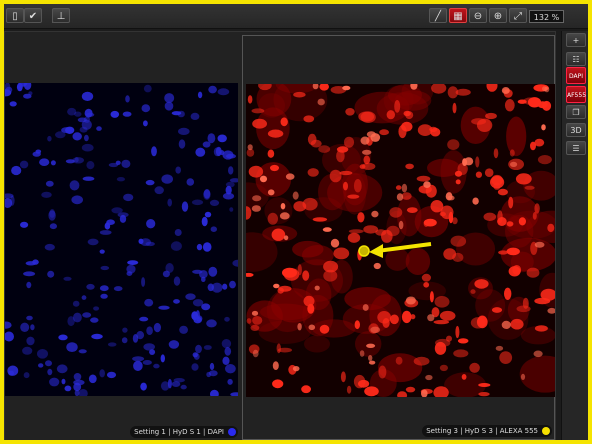 The width and height of the screenshot is (592, 444). Describe the element at coordinates (478, 15) in the screenshot. I see `zoom-out-icon: ⊖` at that location.